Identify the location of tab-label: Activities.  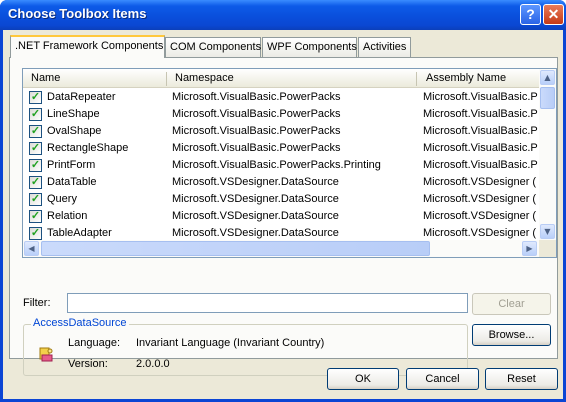
(385, 47).